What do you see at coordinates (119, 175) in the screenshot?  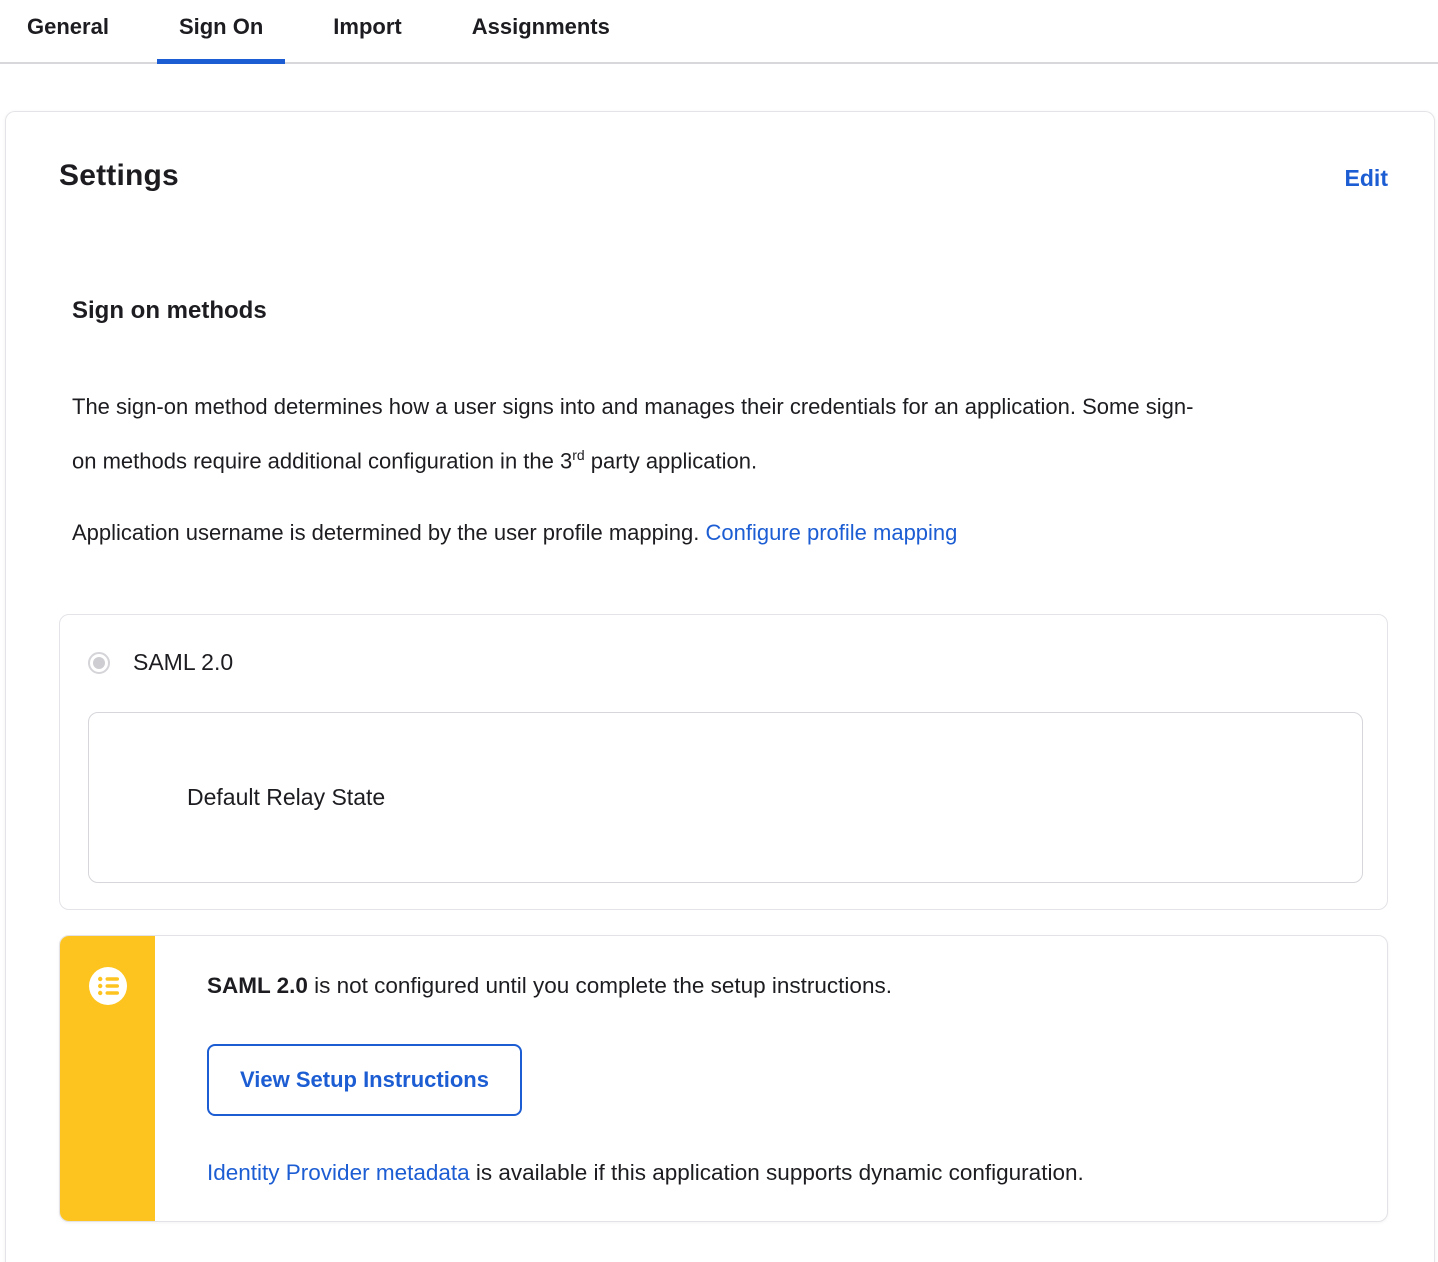 I see `settings-title: Settings` at bounding box center [119, 175].